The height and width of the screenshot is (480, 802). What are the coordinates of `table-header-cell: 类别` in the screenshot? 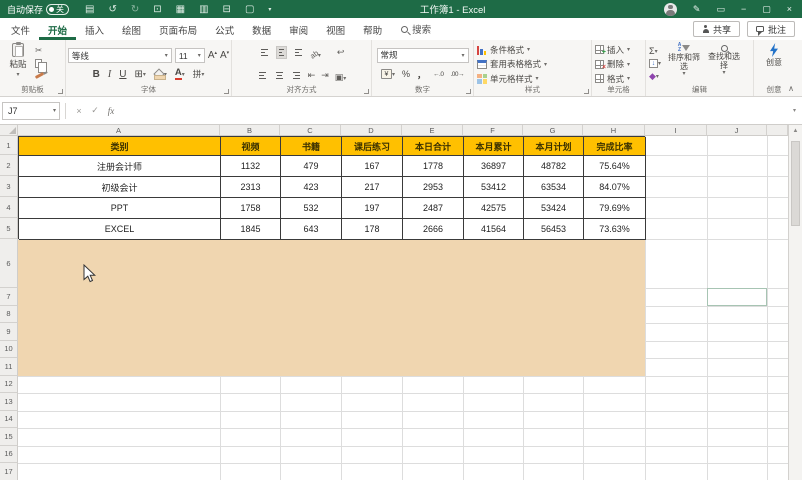 It's located at (120, 146).